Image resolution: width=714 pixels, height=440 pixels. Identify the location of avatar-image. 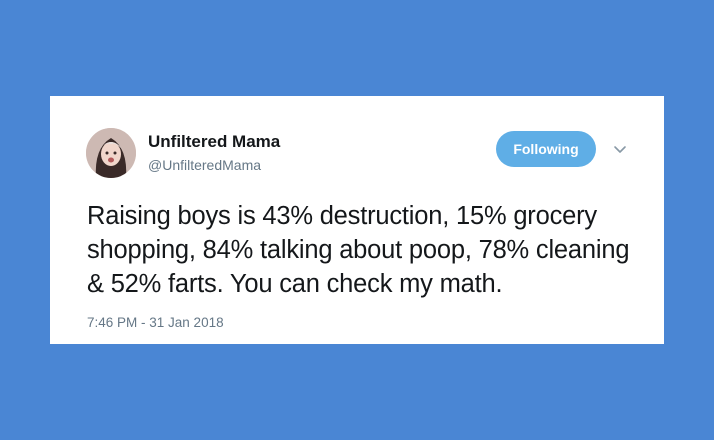
(111, 153).